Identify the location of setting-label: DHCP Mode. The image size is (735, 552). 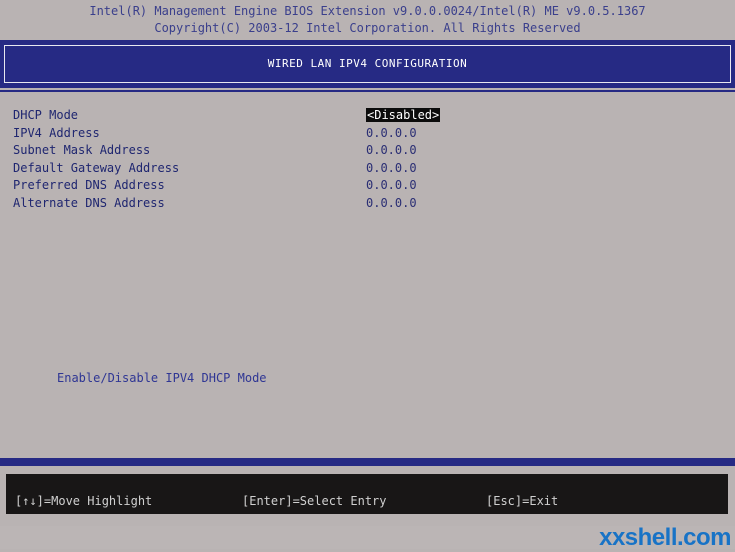
(46, 115).